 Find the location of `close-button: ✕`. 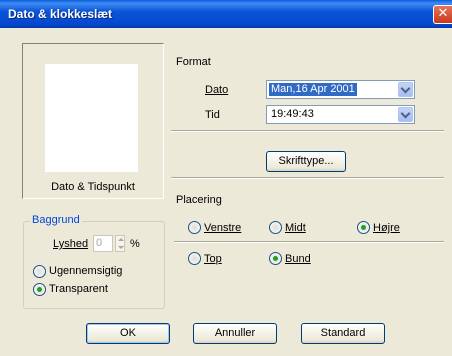

close-button: ✕ is located at coordinates (442, 14).